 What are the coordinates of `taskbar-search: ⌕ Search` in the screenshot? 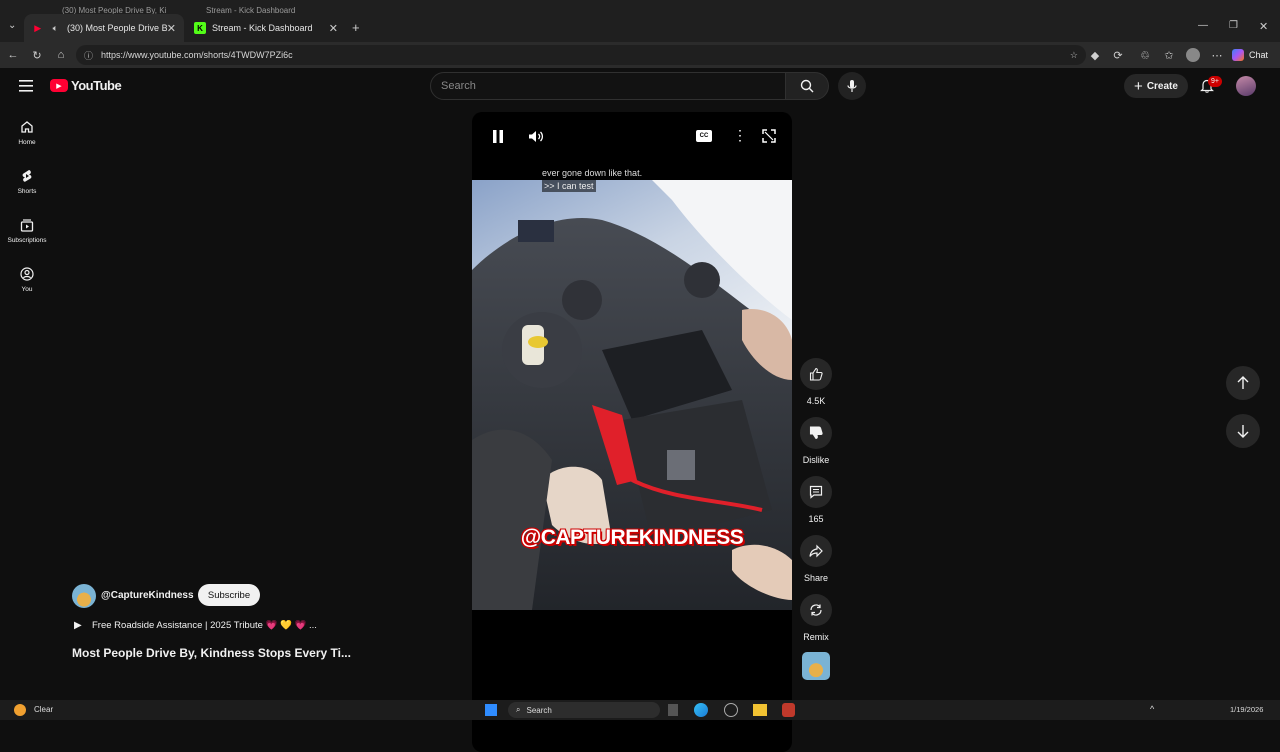 It's located at (584, 710).